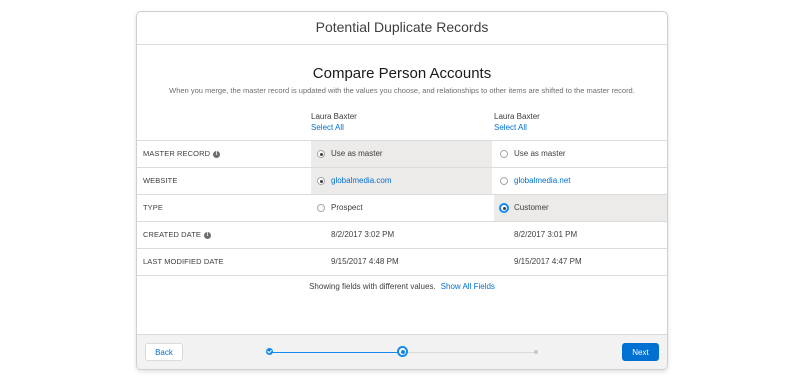 The width and height of the screenshot is (800, 380). What do you see at coordinates (517, 116) in the screenshot?
I see `record-2-name: Laura Baxter` at bounding box center [517, 116].